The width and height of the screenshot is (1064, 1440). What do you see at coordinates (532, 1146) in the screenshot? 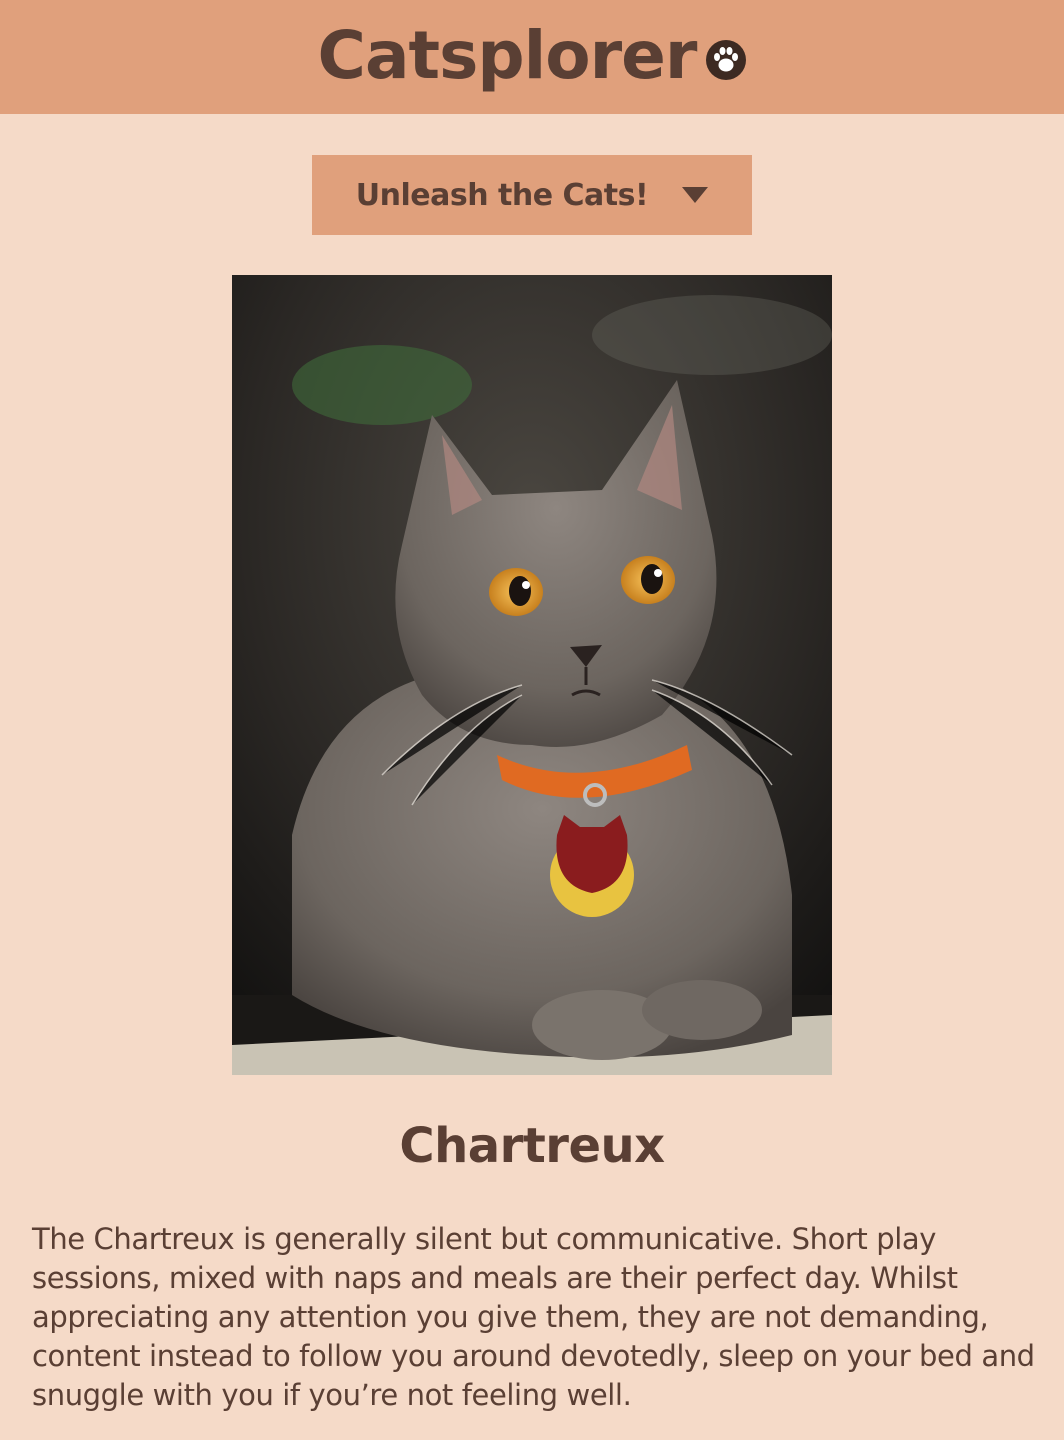
I see `breed-name: Chartreux` at bounding box center [532, 1146].